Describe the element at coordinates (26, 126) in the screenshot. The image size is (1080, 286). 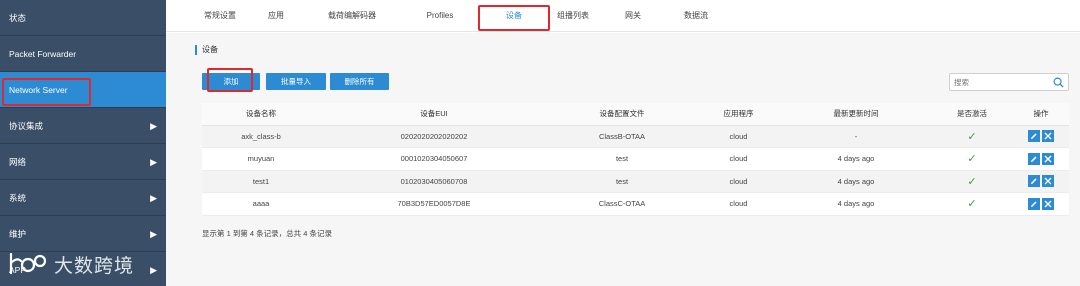
I see `sidebar-item-label: 协议集成` at that location.